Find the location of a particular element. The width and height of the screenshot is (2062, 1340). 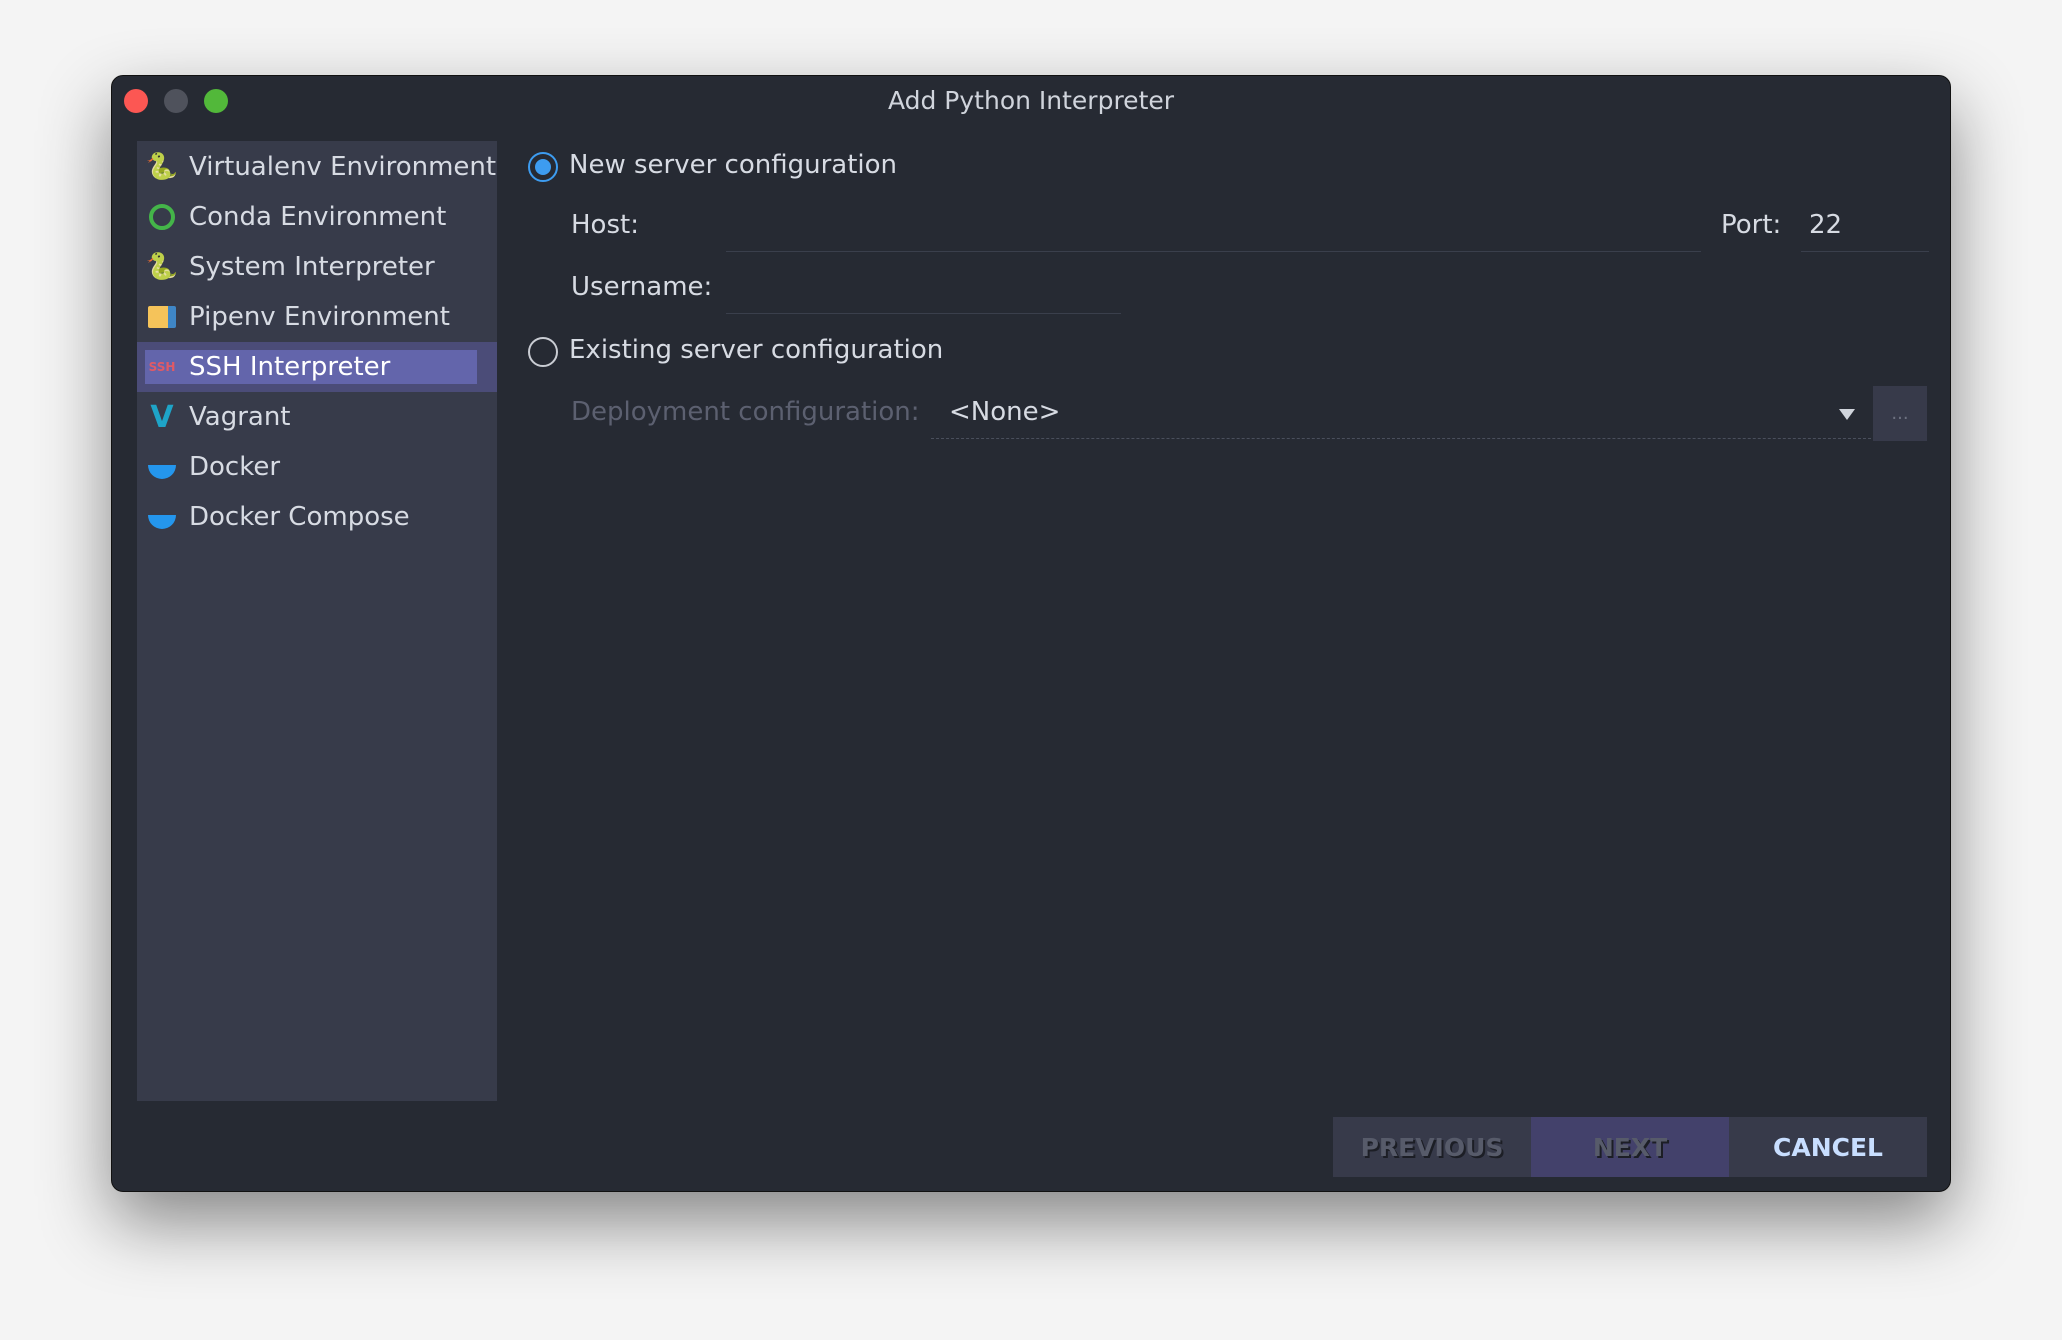

sidebar-item-label: Conda Environment is located at coordinates (318, 217).